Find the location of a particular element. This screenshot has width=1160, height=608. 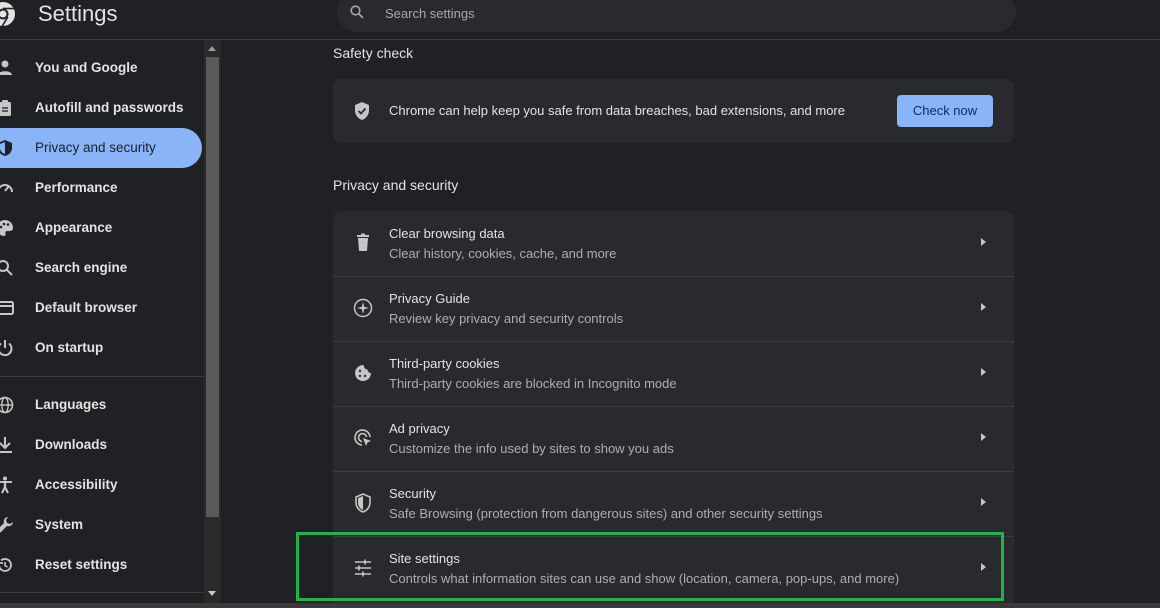

row-subtitle: Clear history, cookies, cache, and more is located at coordinates (503, 253).